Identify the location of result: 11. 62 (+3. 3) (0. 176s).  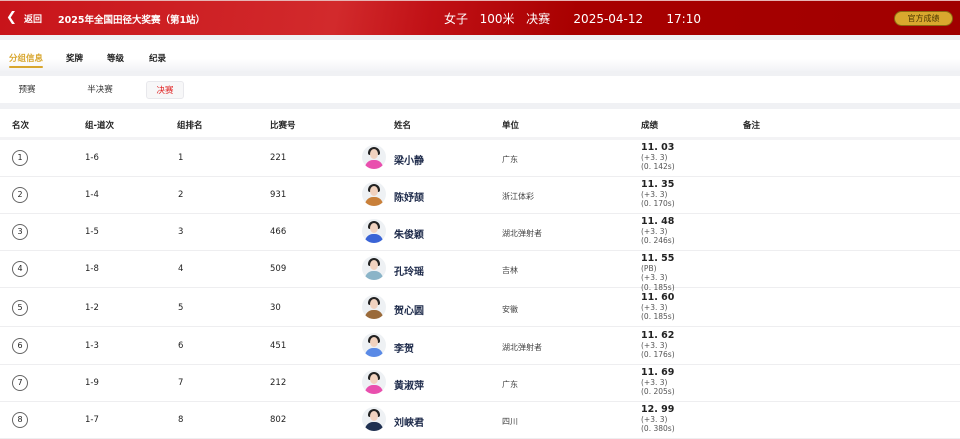
(658, 345).